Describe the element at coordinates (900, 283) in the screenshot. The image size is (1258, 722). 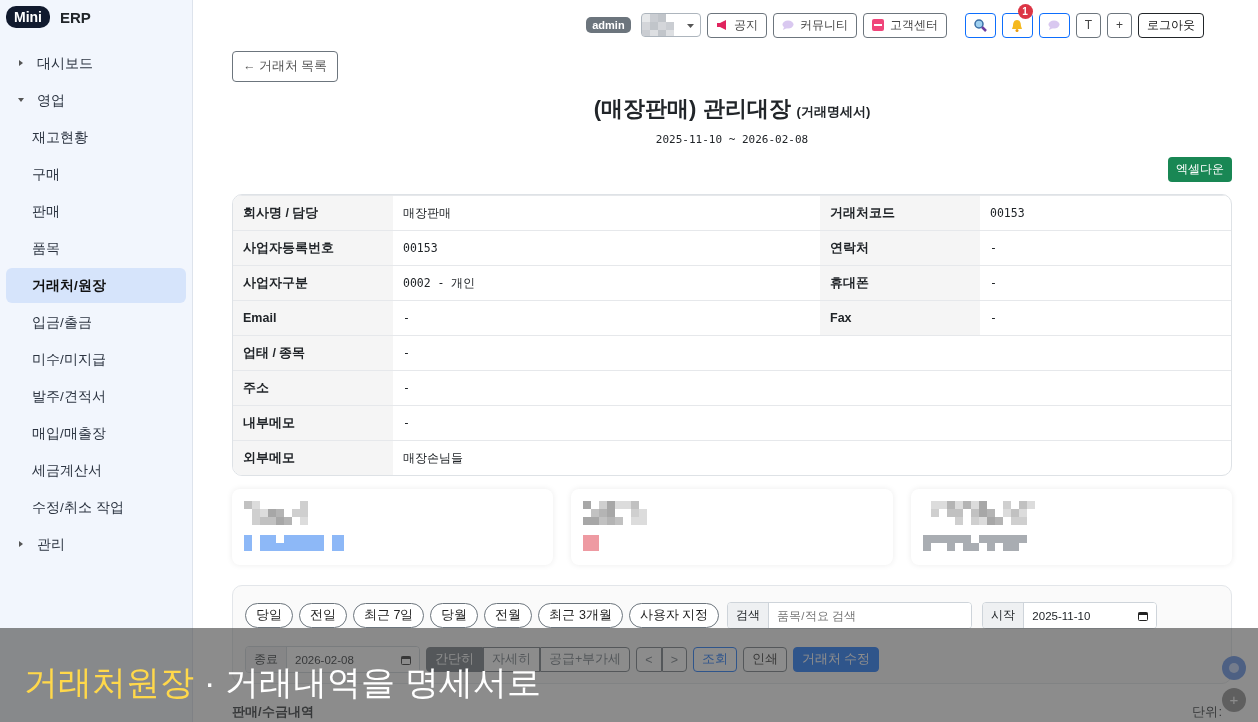
I see `field-label: 휴대폰` at that location.